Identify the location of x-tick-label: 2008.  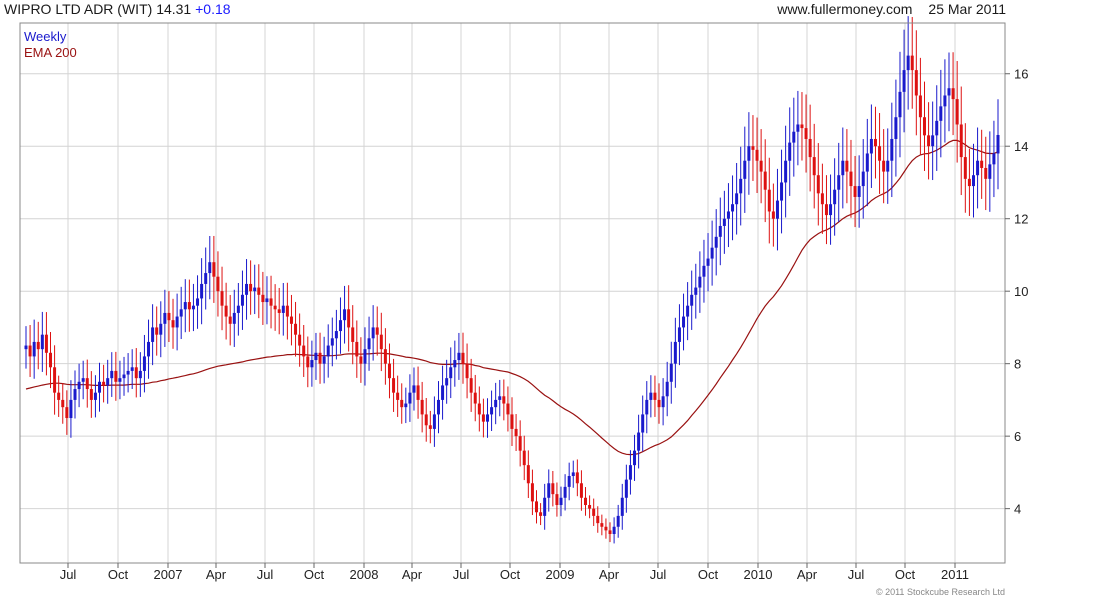
(364, 574).